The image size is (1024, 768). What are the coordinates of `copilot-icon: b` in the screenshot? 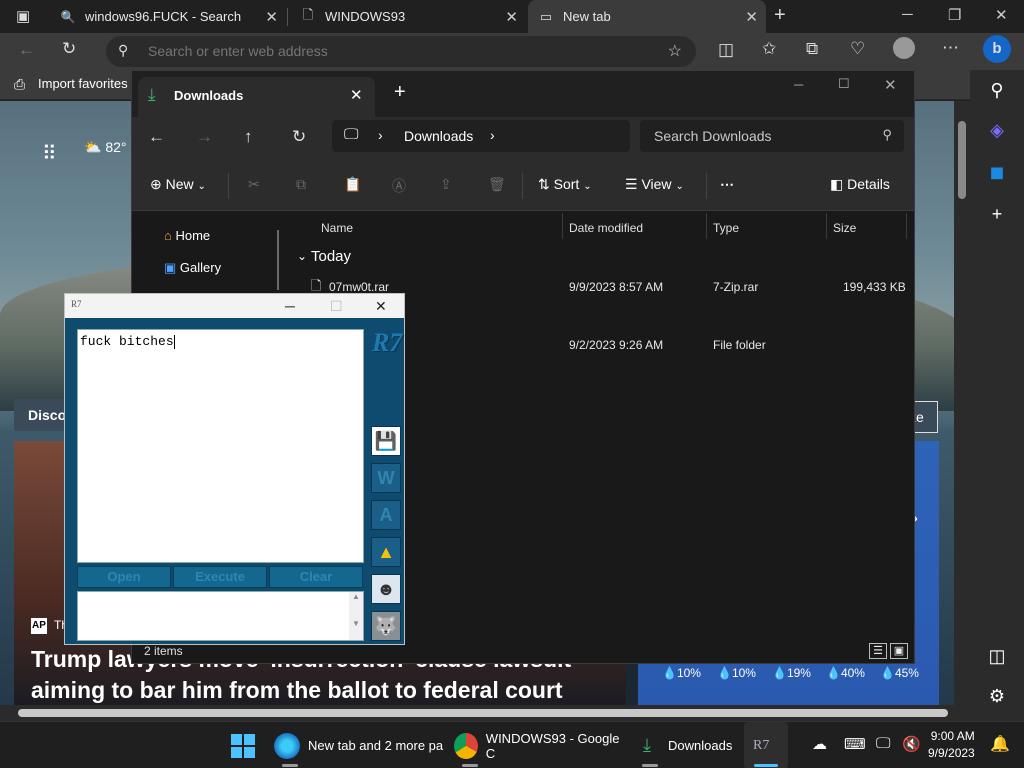 It's located at (997, 49).